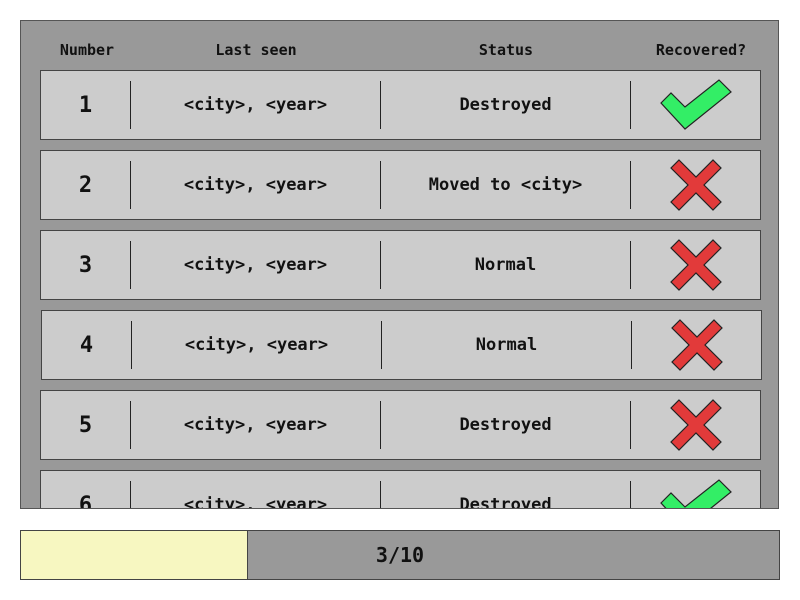 The width and height of the screenshot is (800, 600). What do you see at coordinates (400, 425) in the screenshot?
I see `table-row: 5 <city>, <year> Destroyed` at bounding box center [400, 425].